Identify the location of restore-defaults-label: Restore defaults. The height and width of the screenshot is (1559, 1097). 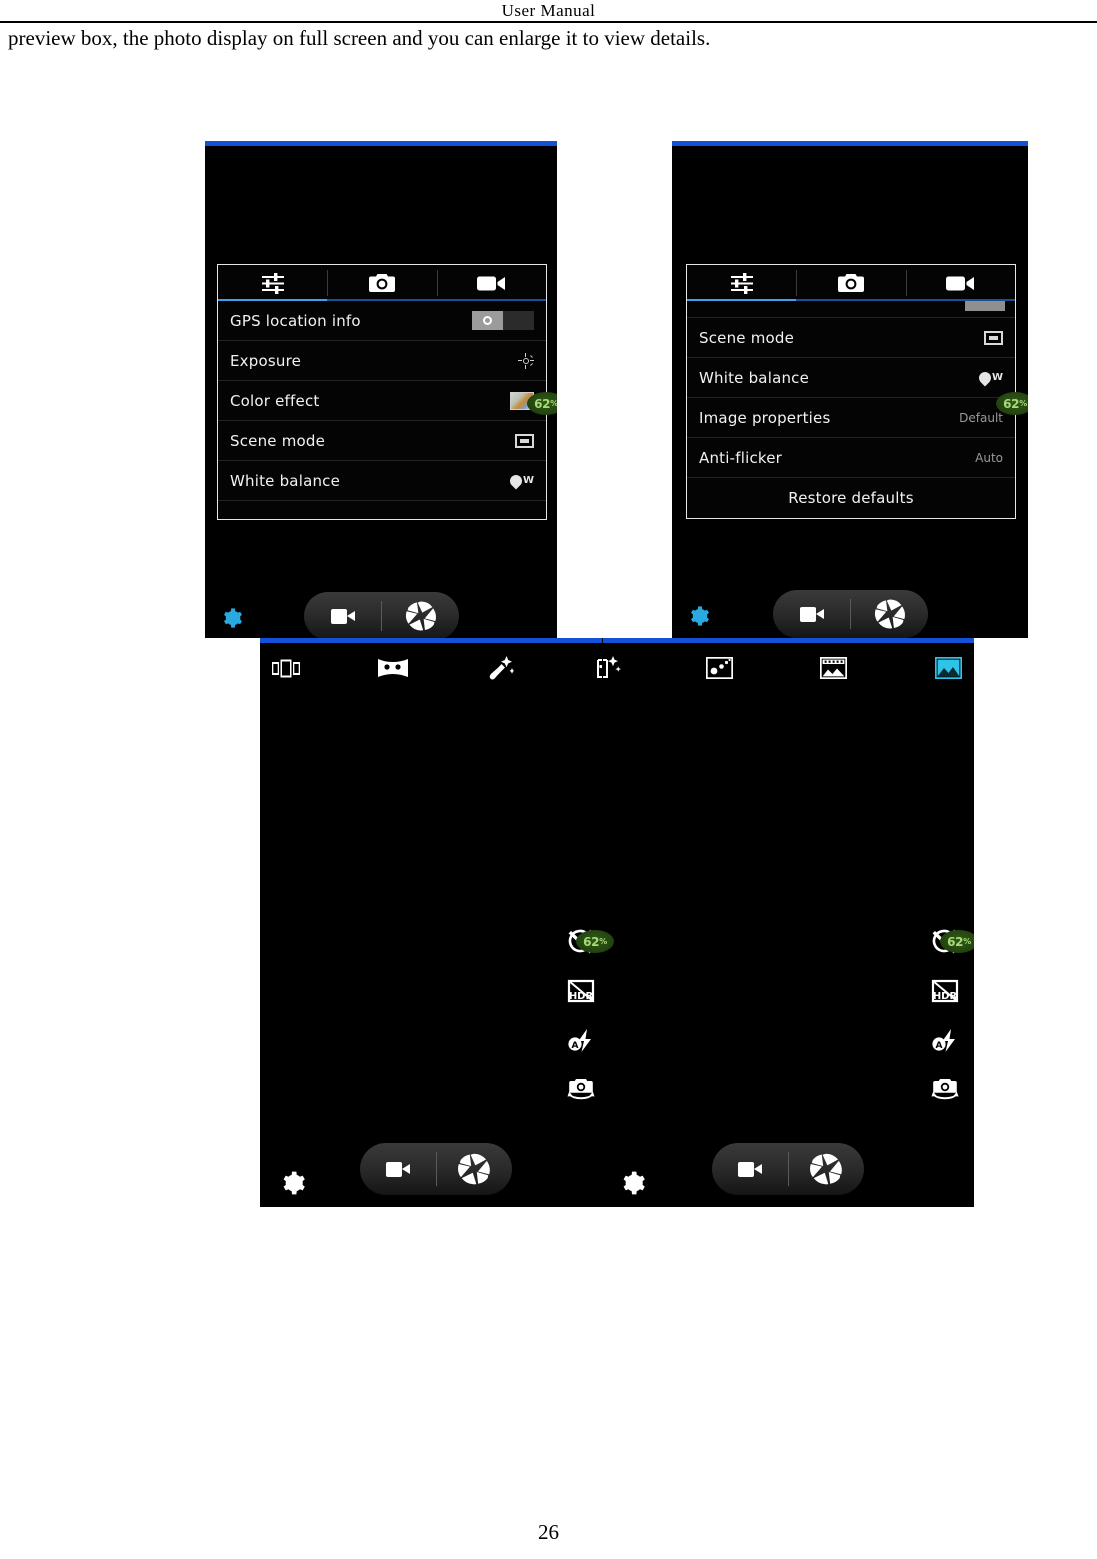
(851, 498).